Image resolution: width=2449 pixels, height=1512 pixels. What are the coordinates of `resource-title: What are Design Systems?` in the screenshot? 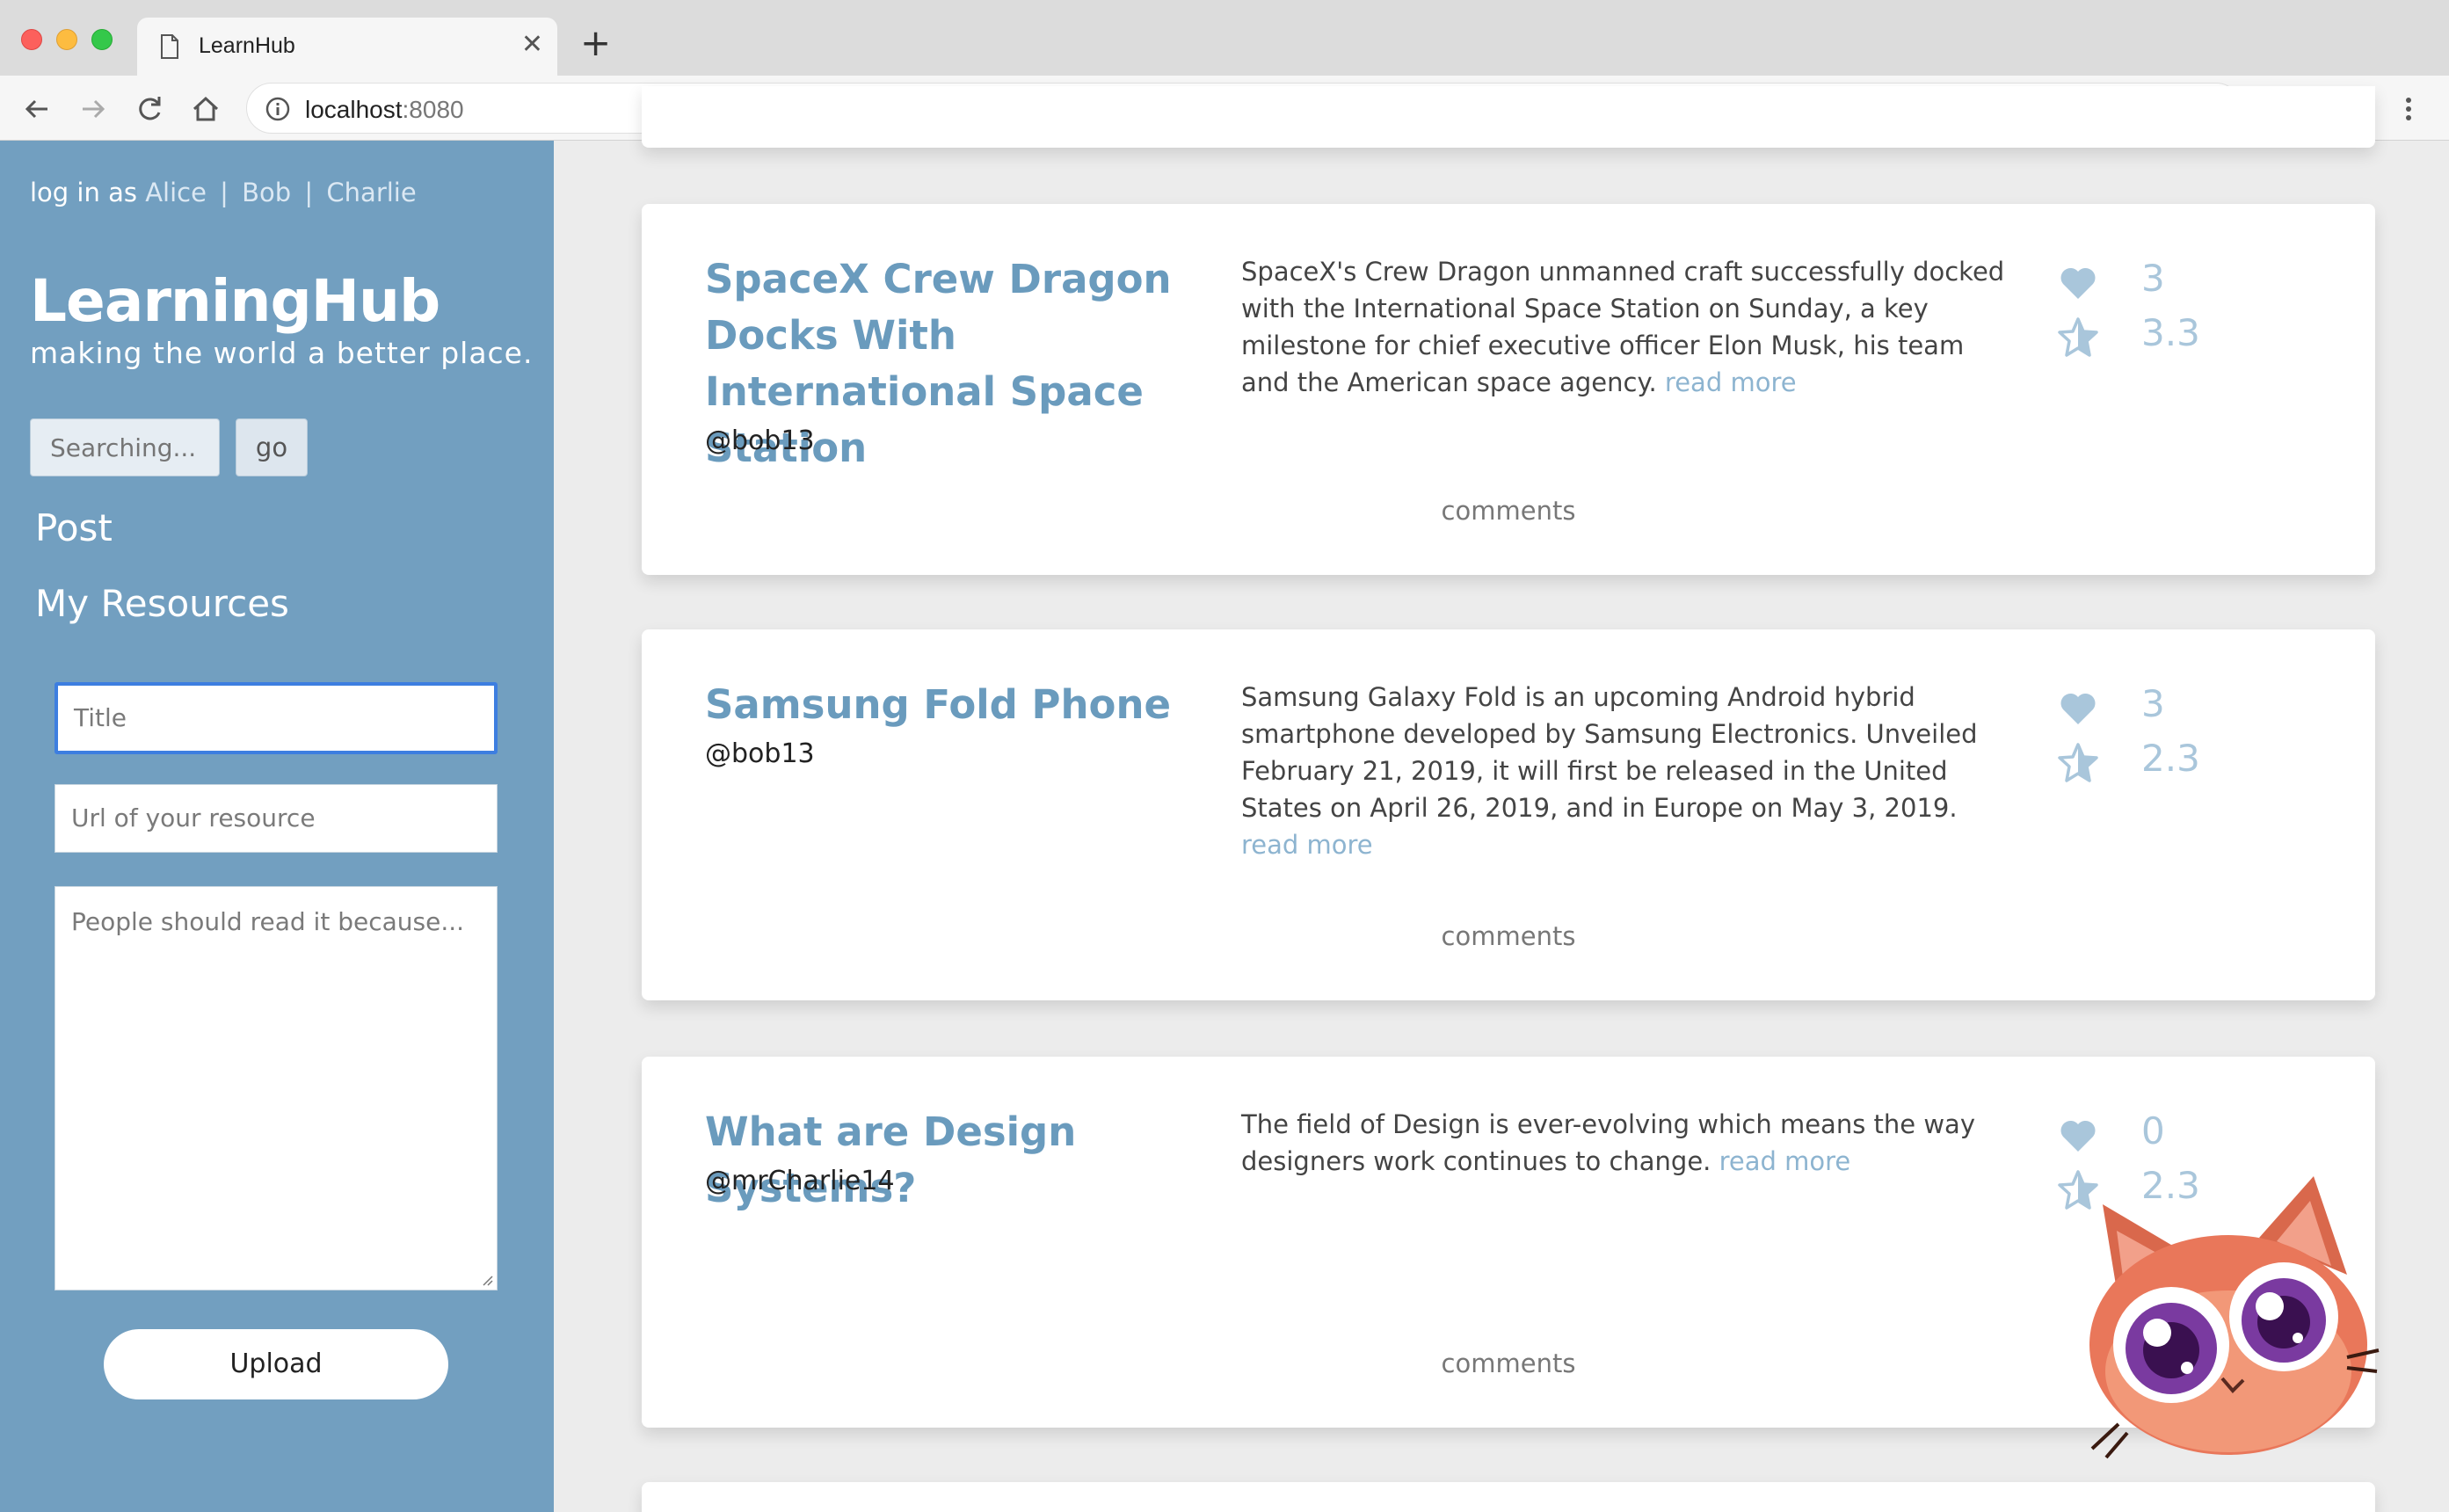 It's located at (977, 1161).